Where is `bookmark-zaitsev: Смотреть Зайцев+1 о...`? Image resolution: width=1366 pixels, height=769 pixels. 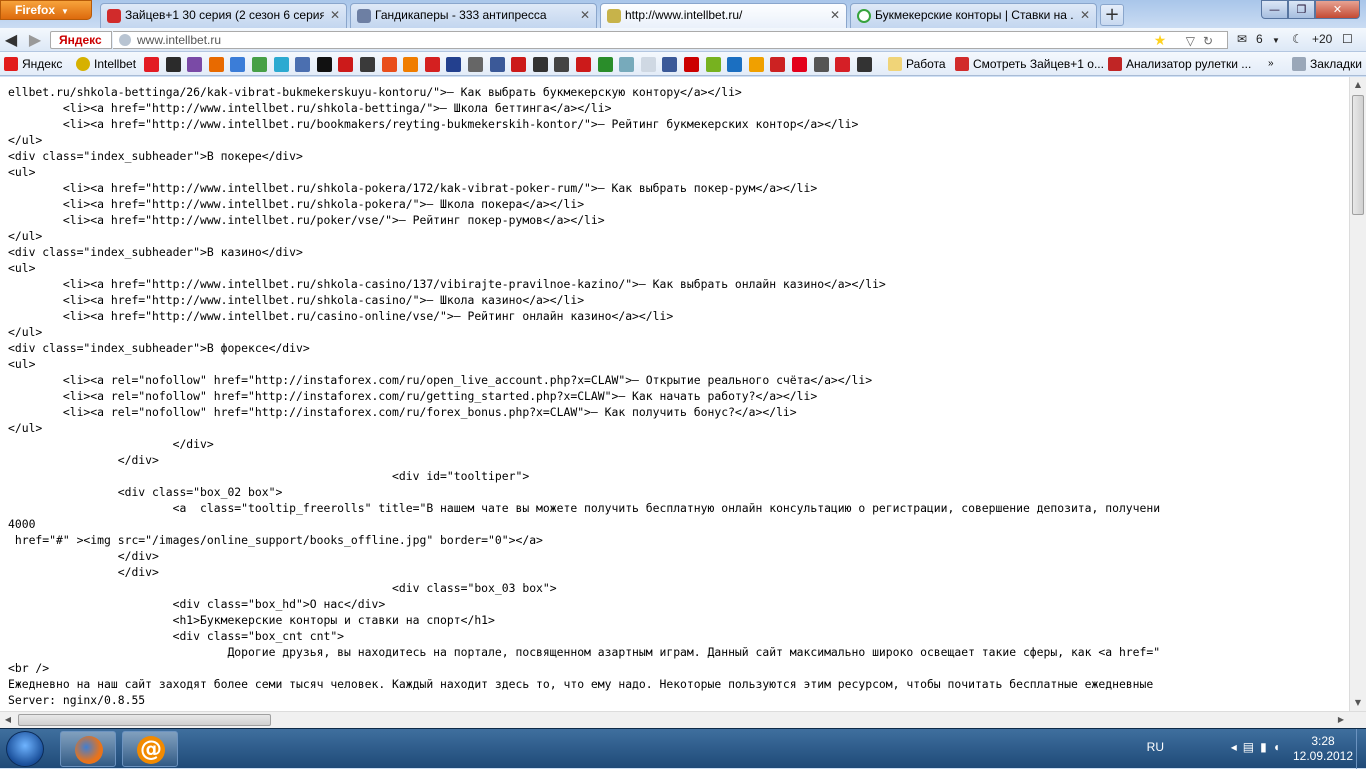 bookmark-zaitsev: Смотреть Зайцев+1 о... is located at coordinates (1029, 64).